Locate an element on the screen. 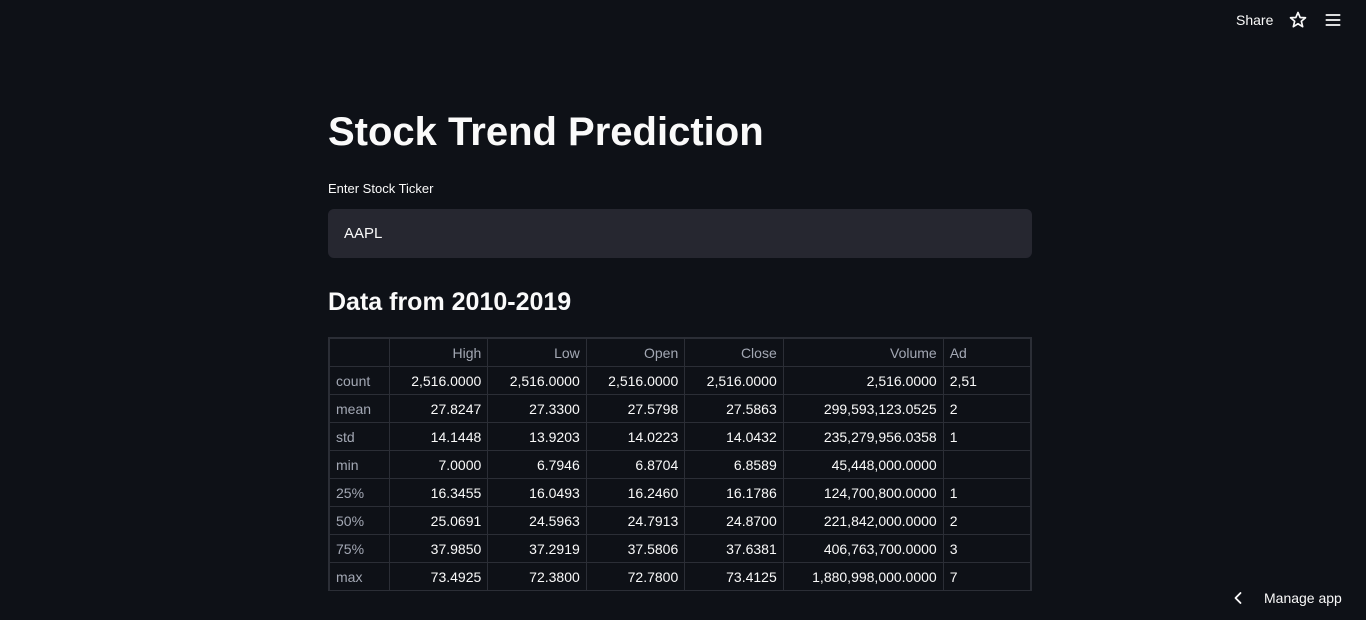  table-cell: 14.0223 is located at coordinates (635, 436).